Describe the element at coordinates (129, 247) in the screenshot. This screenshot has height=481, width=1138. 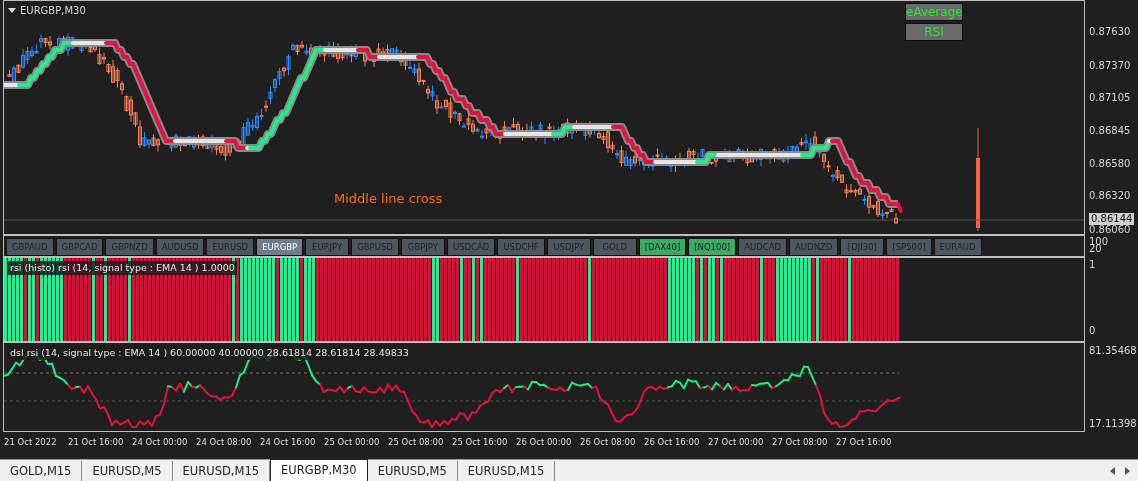
I see `symbol-button: GBPNZD` at that location.